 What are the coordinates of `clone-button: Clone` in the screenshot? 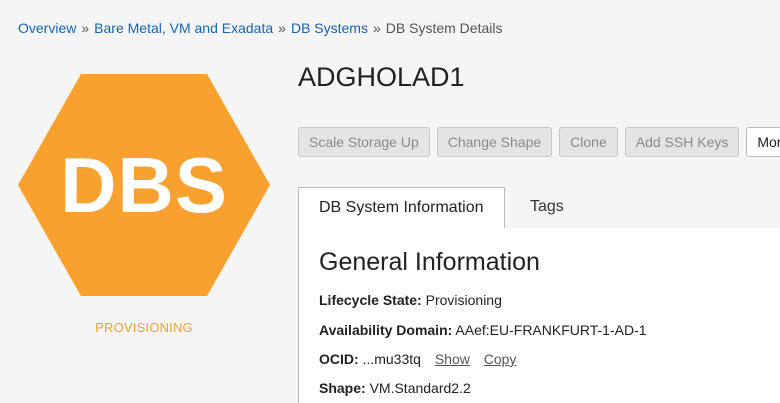 It's located at (588, 142).